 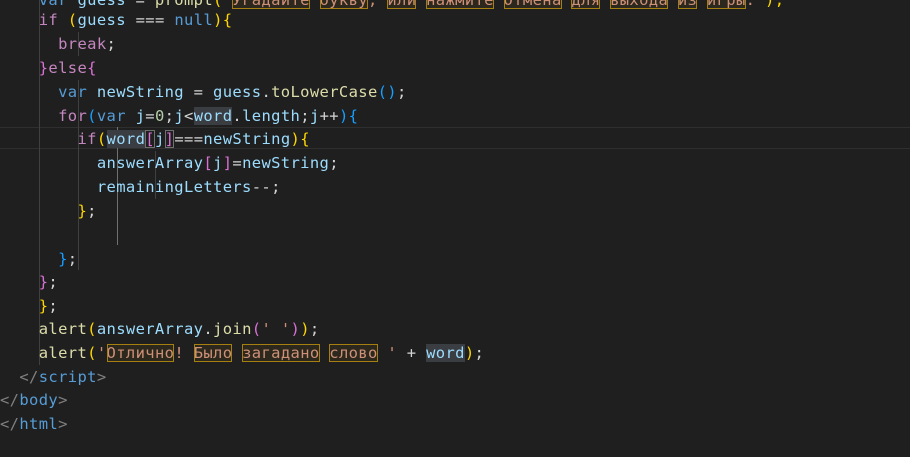 I want to click on code-line-close-if: };, so click(x=48, y=211).